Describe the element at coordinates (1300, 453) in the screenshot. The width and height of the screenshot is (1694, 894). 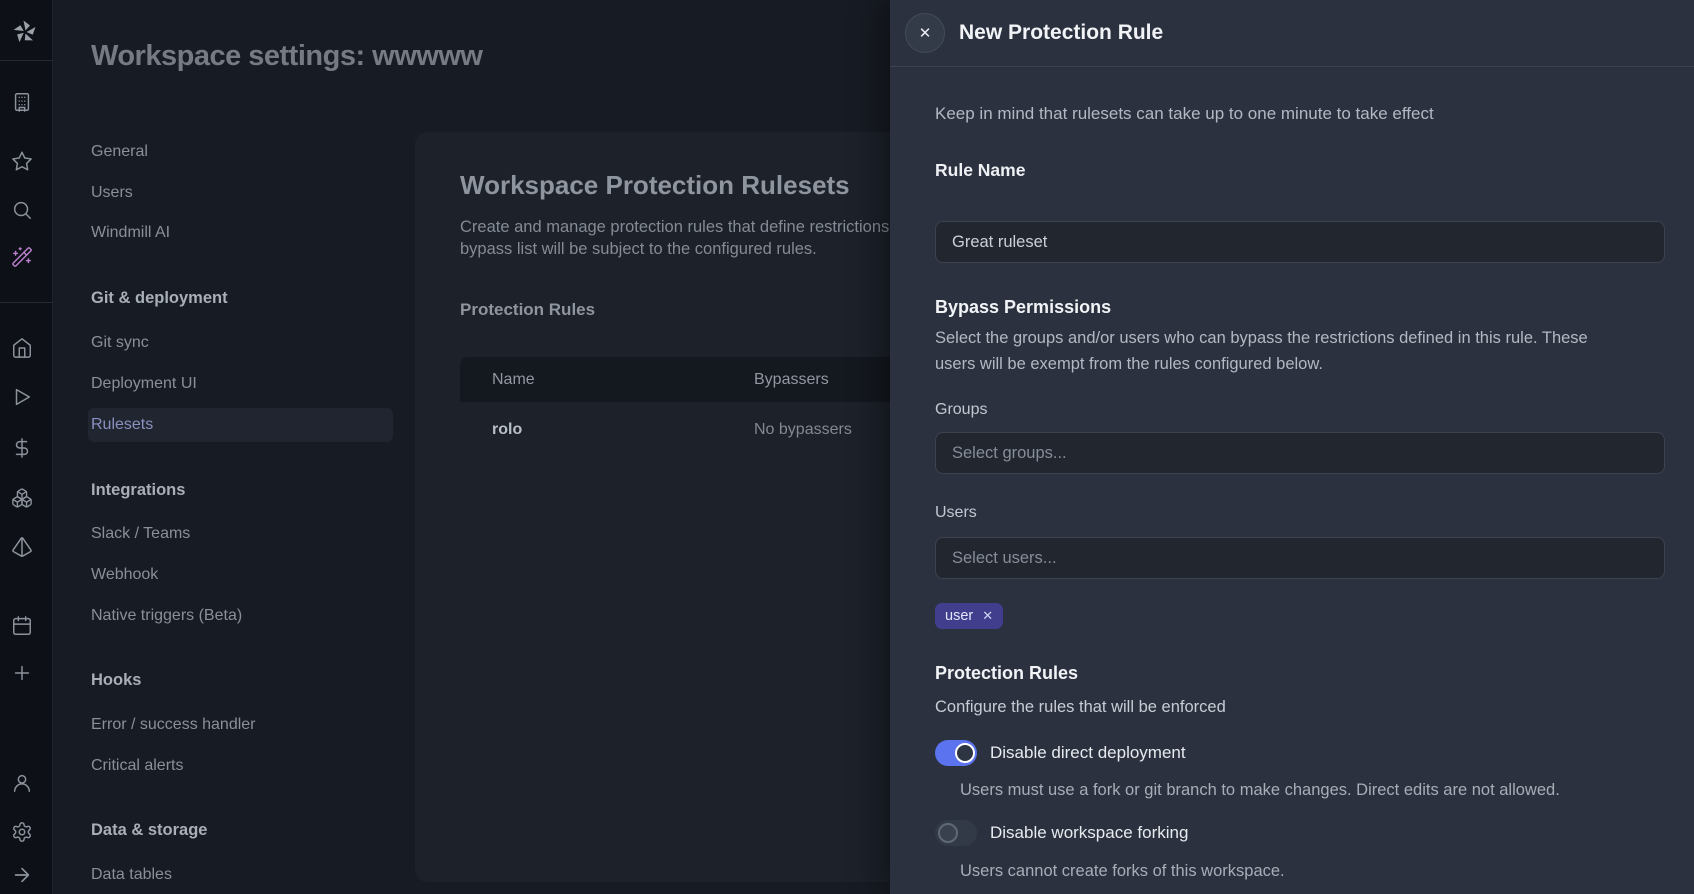
I see `groups-select-input` at that location.